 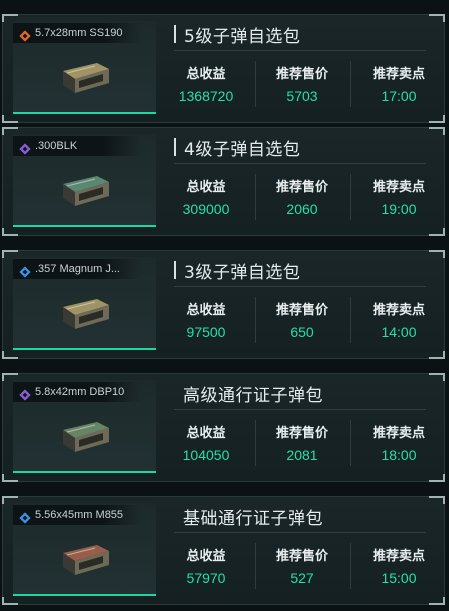 I want to click on revenue-stat: 总收益 104050, so click(x=206, y=442).